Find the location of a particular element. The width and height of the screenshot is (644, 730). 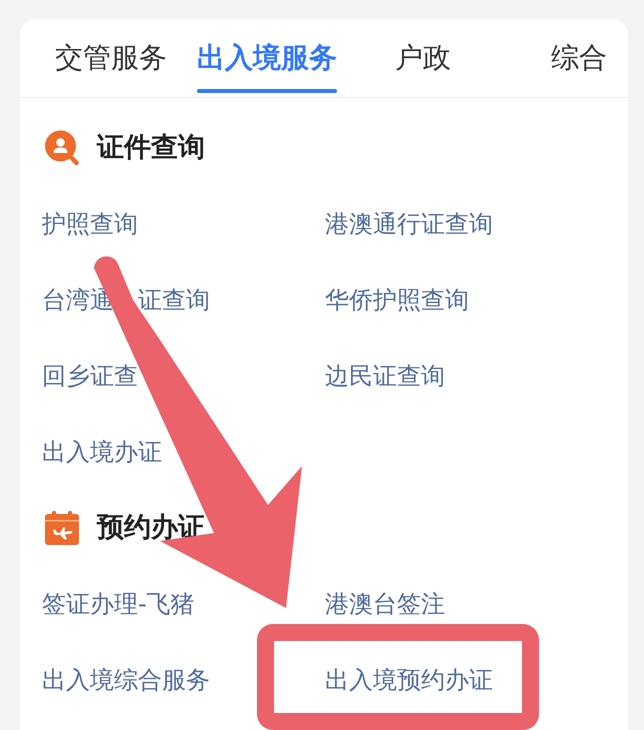

service-link: 出入境办证 is located at coordinates (102, 452).